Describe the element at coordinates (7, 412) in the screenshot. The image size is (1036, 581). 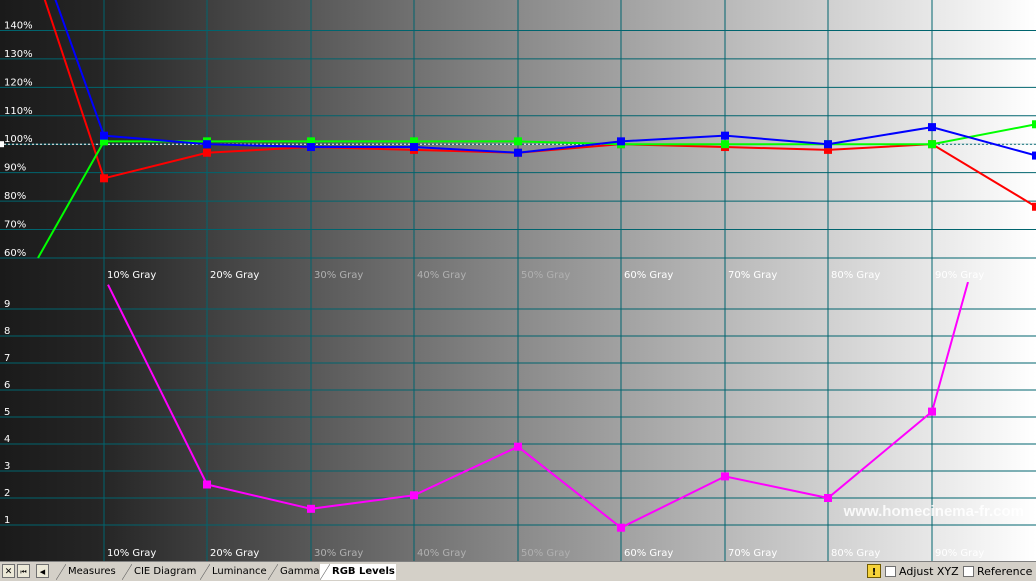
I see `y-tick-label: 5` at that location.